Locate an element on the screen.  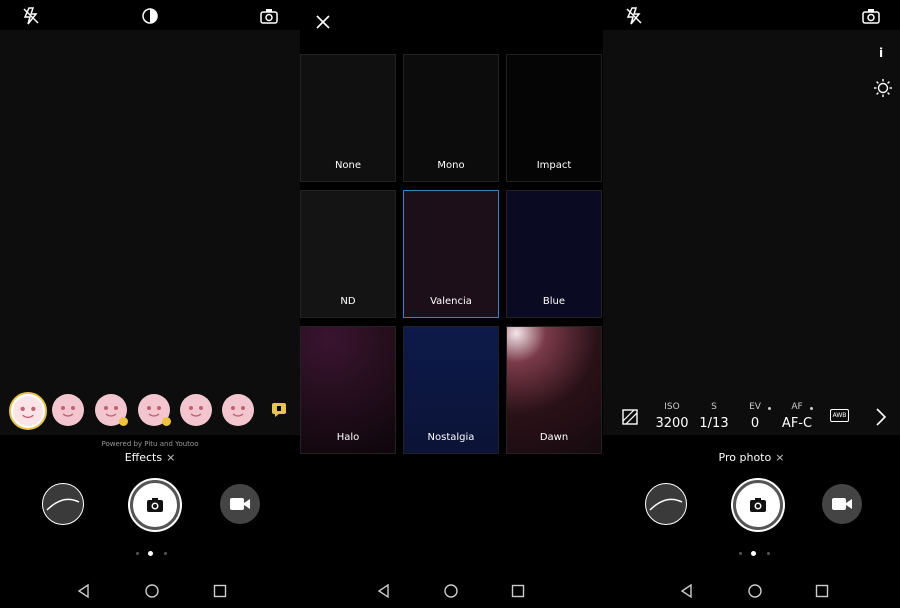
close-filters-icon is located at coordinates (323, 22).